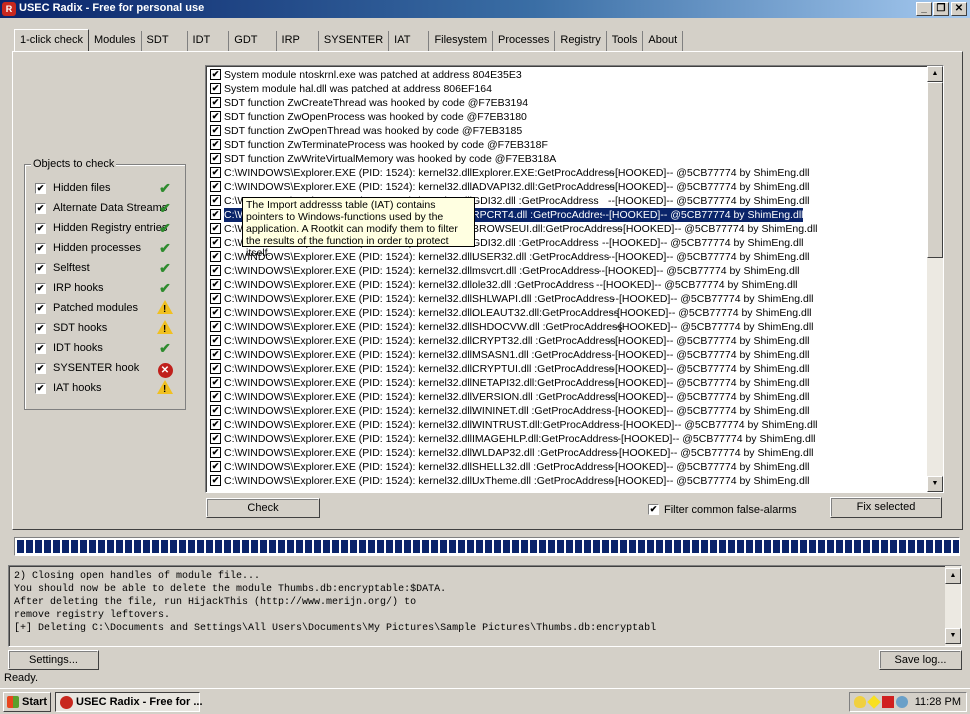  Describe the element at coordinates (953, 576) in the screenshot. I see `log-scroll-up-button: ▲` at that location.